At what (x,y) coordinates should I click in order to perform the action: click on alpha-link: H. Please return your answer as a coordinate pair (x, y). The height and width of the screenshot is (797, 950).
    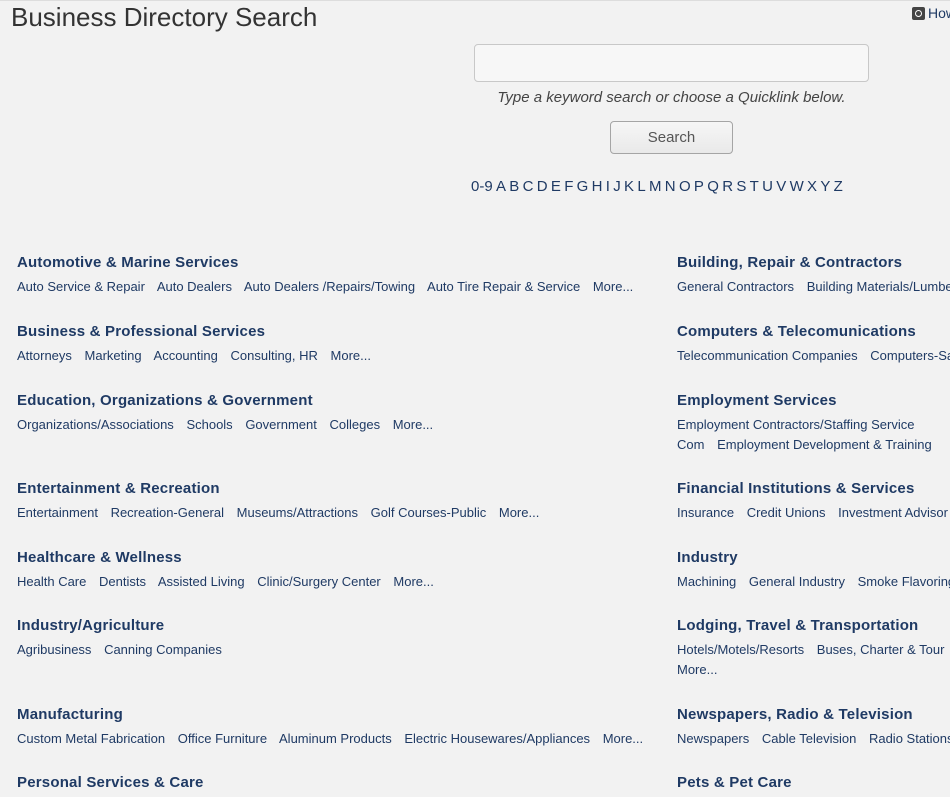
    Looking at the image, I should click on (597, 186).